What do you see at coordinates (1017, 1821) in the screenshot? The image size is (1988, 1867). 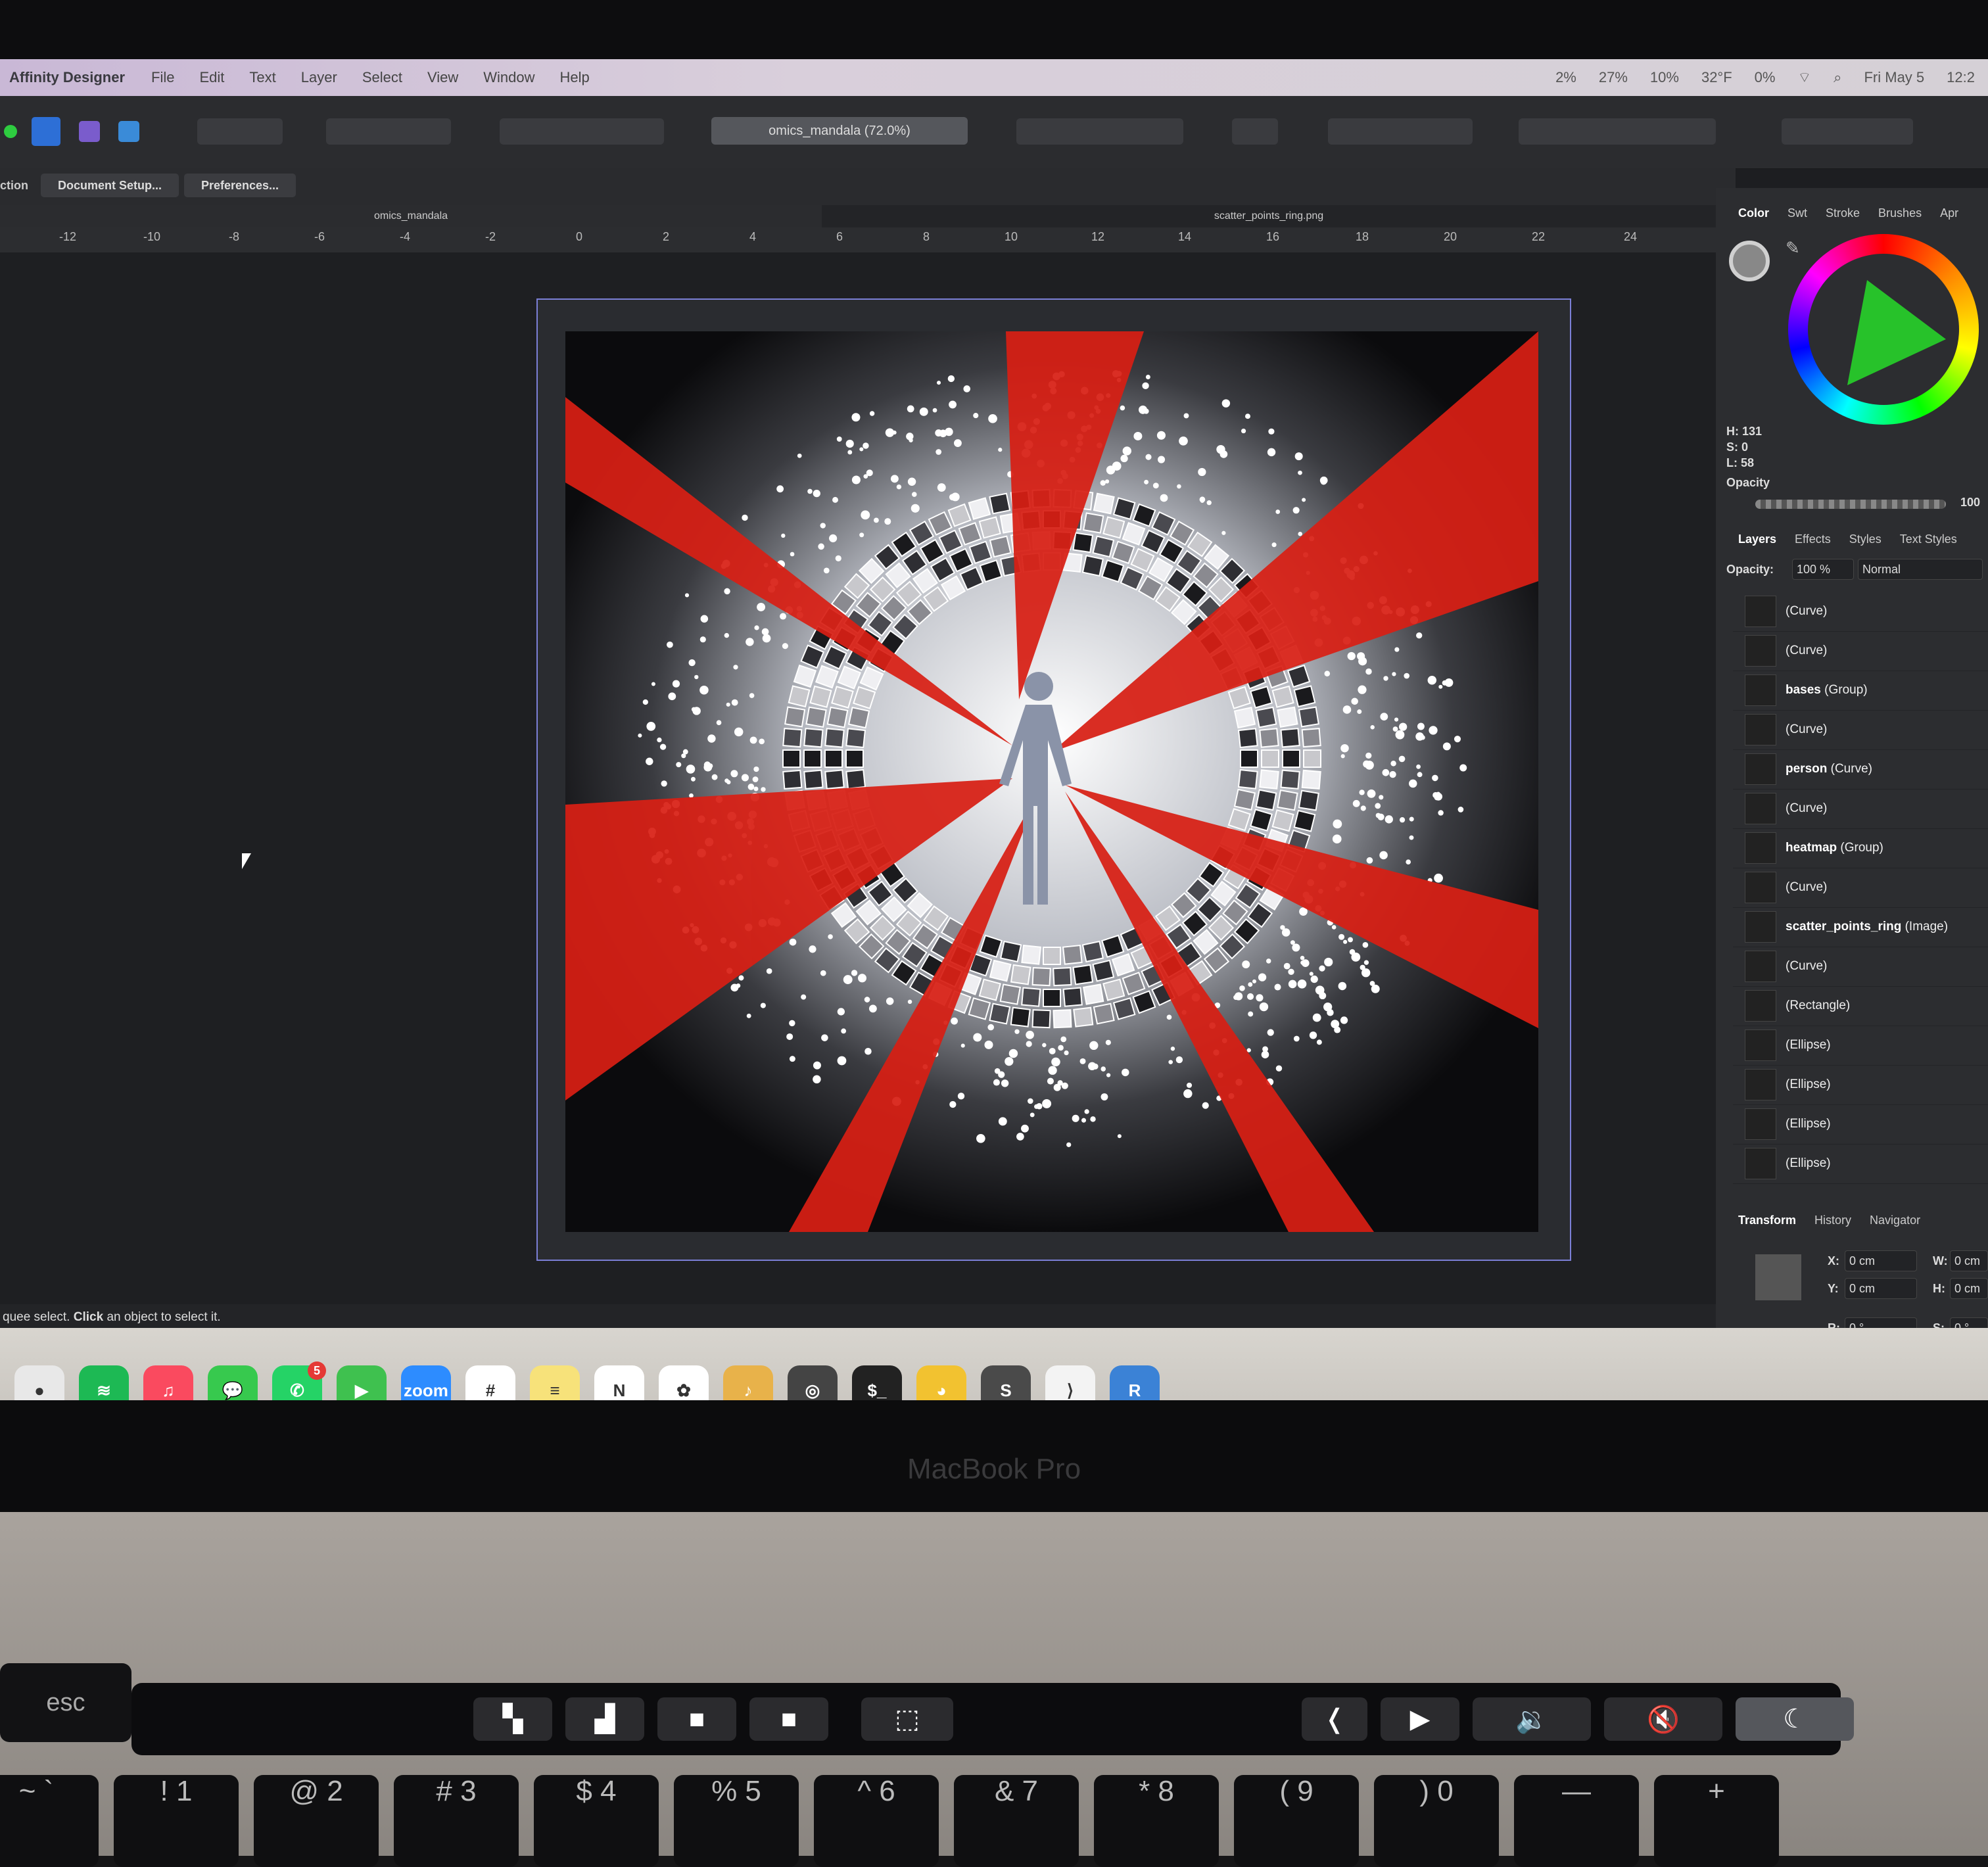 I see `keyboard-key: & 7` at bounding box center [1017, 1821].